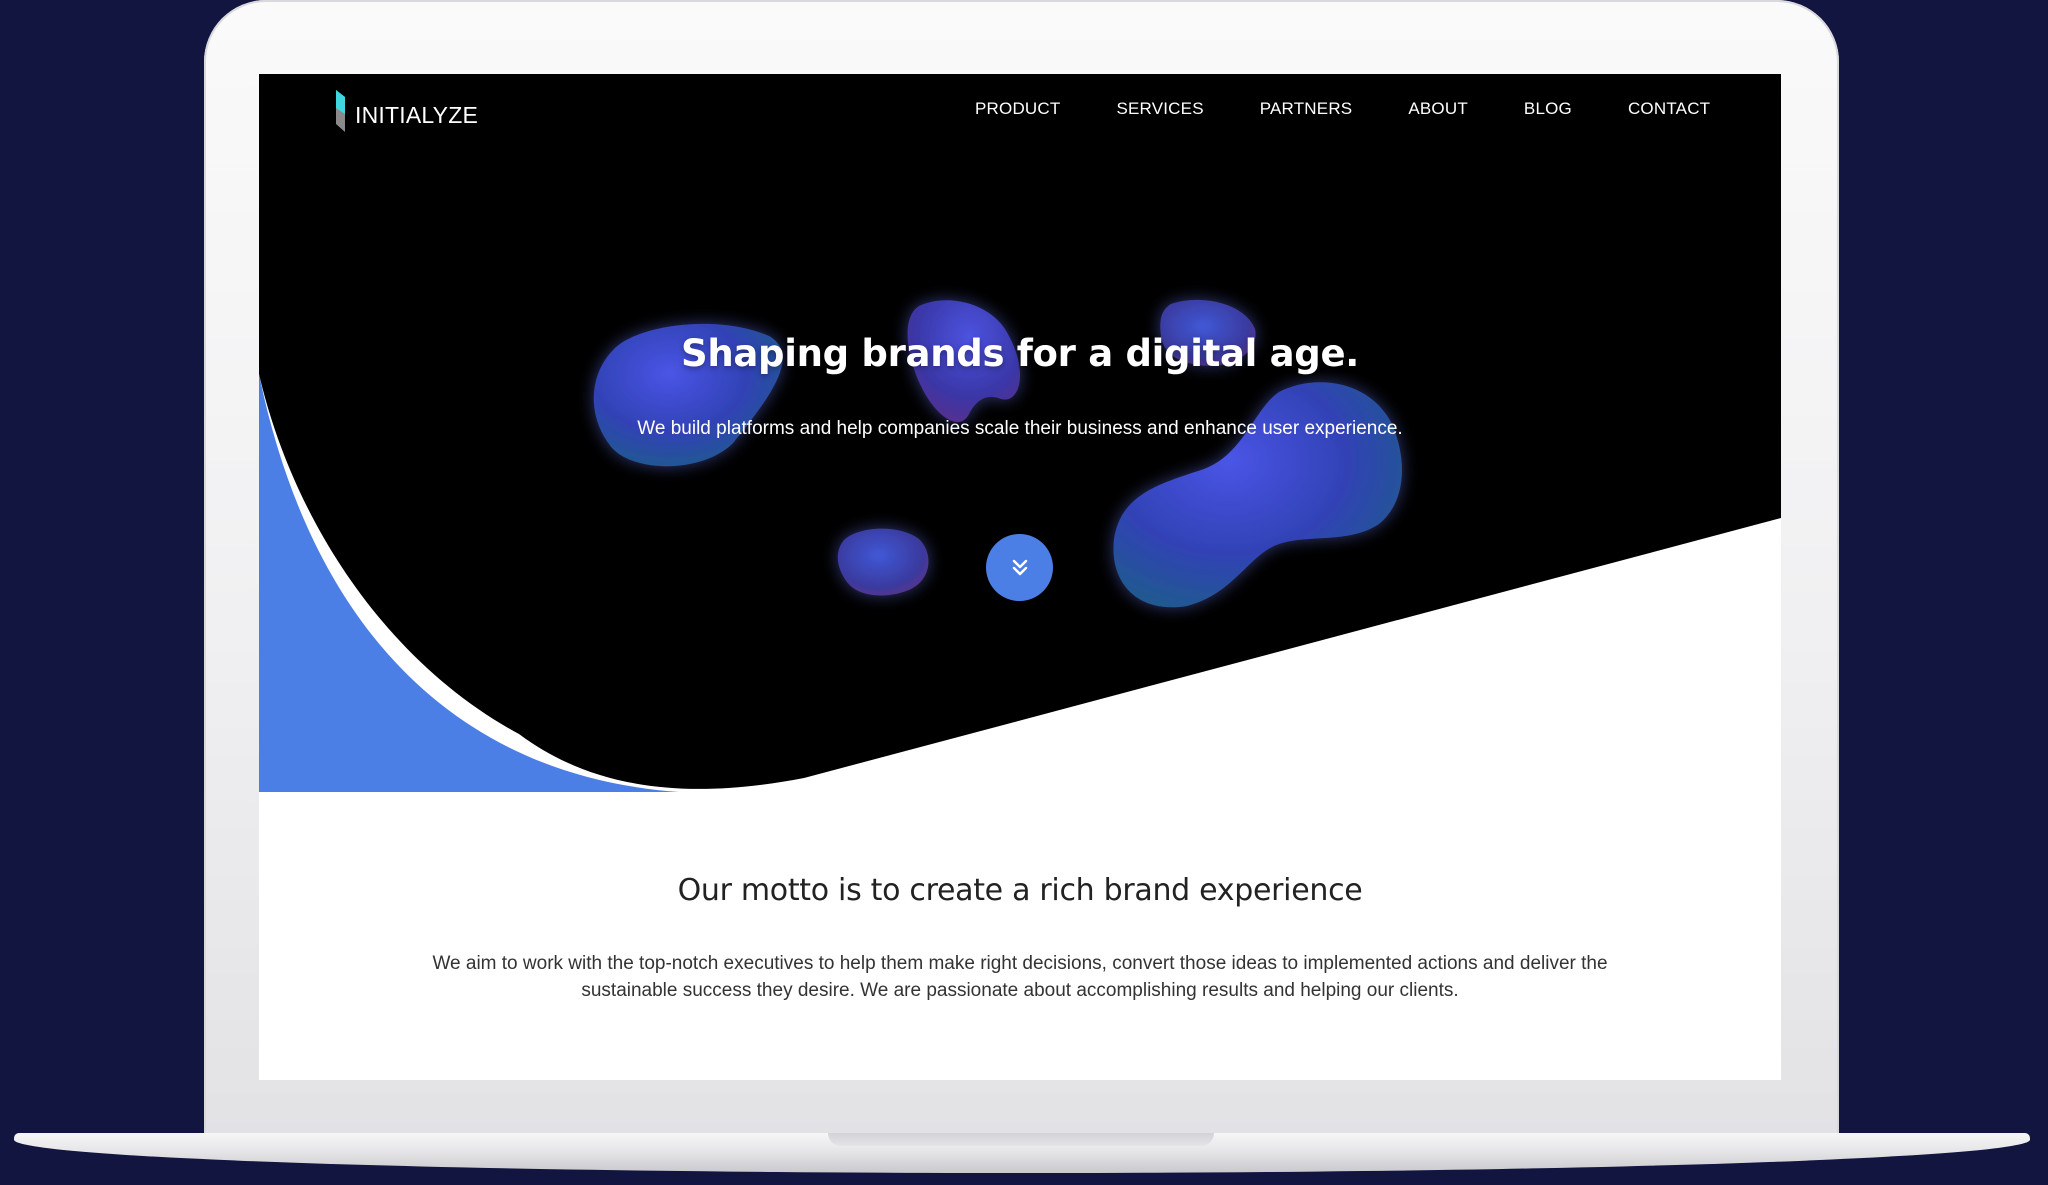 The height and width of the screenshot is (1185, 2048). Describe the element at coordinates (1019, 353) in the screenshot. I see `hero-title: Shaping brands for a digital age.` at that location.